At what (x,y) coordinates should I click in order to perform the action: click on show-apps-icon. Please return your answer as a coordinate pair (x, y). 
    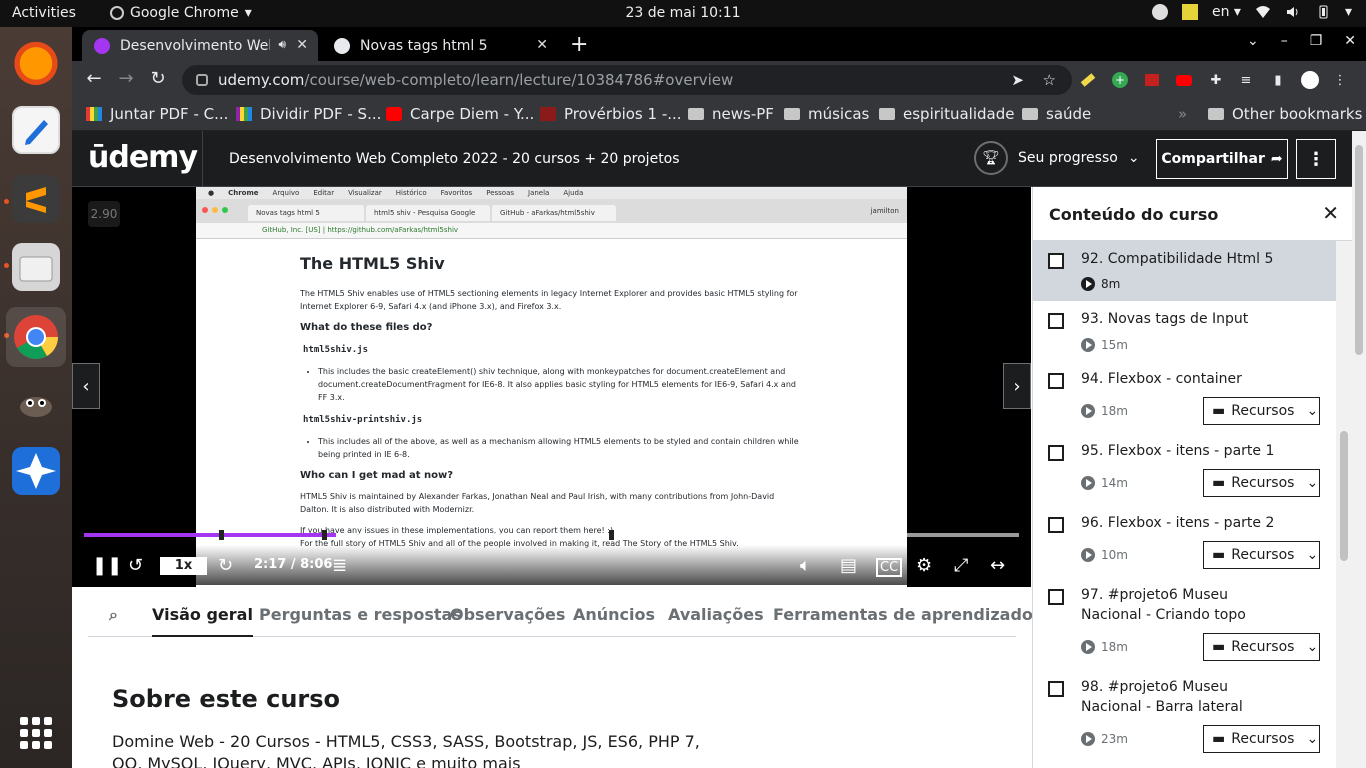
    Looking at the image, I should click on (36, 733).